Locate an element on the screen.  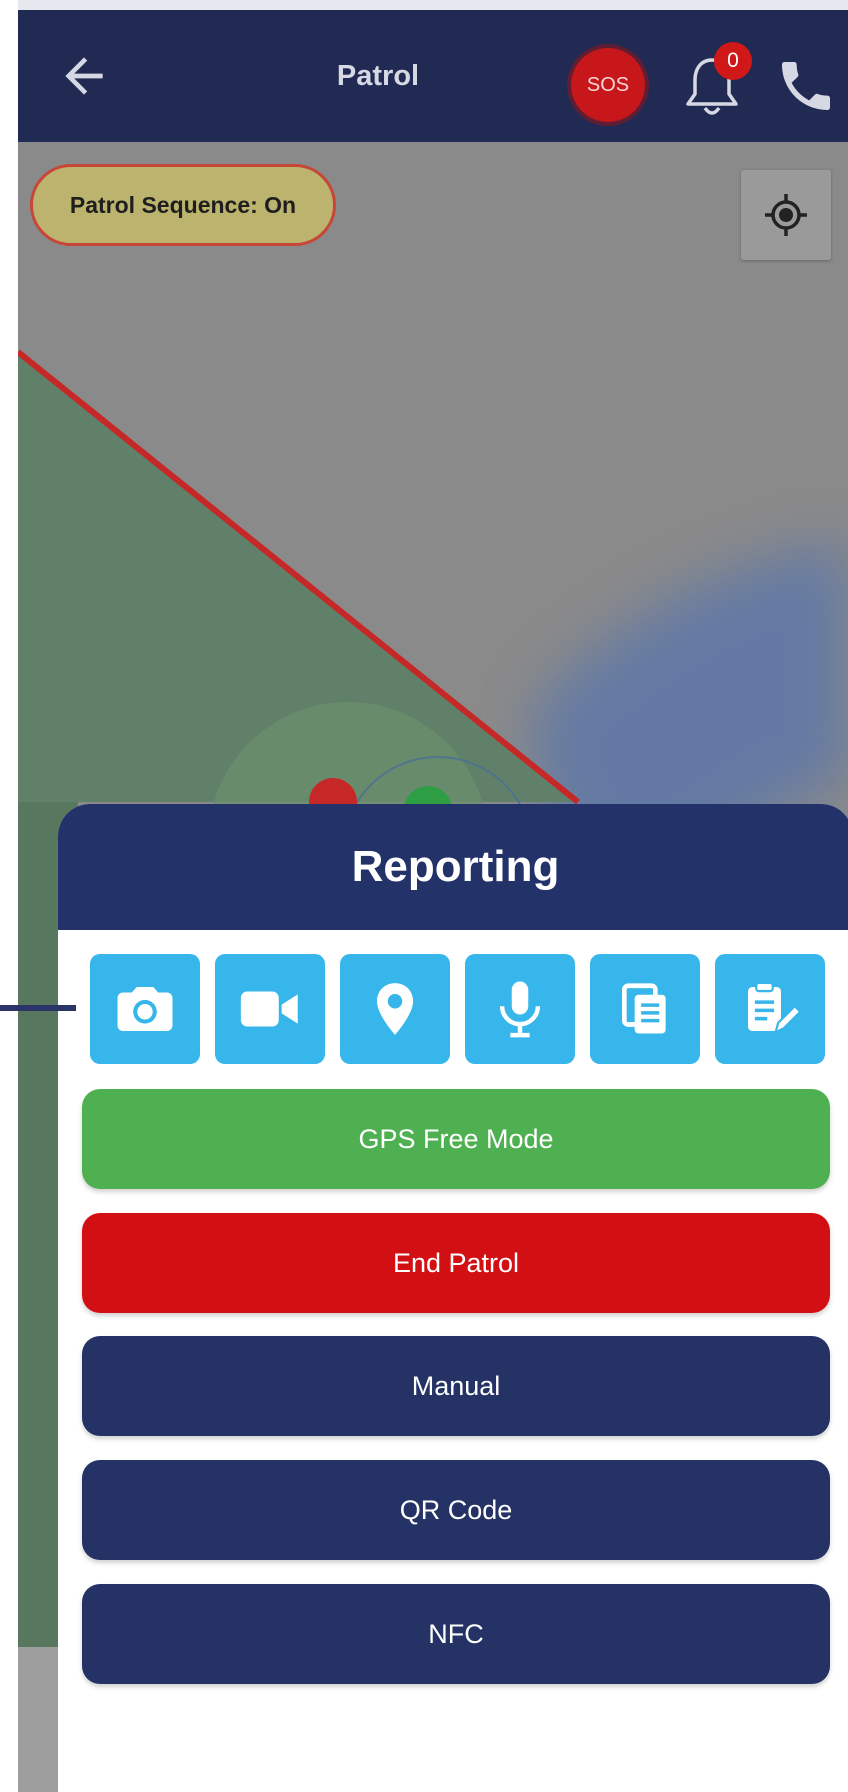
gps-free-mode-button: GPS Free Mode is located at coordinates (456, 1139).